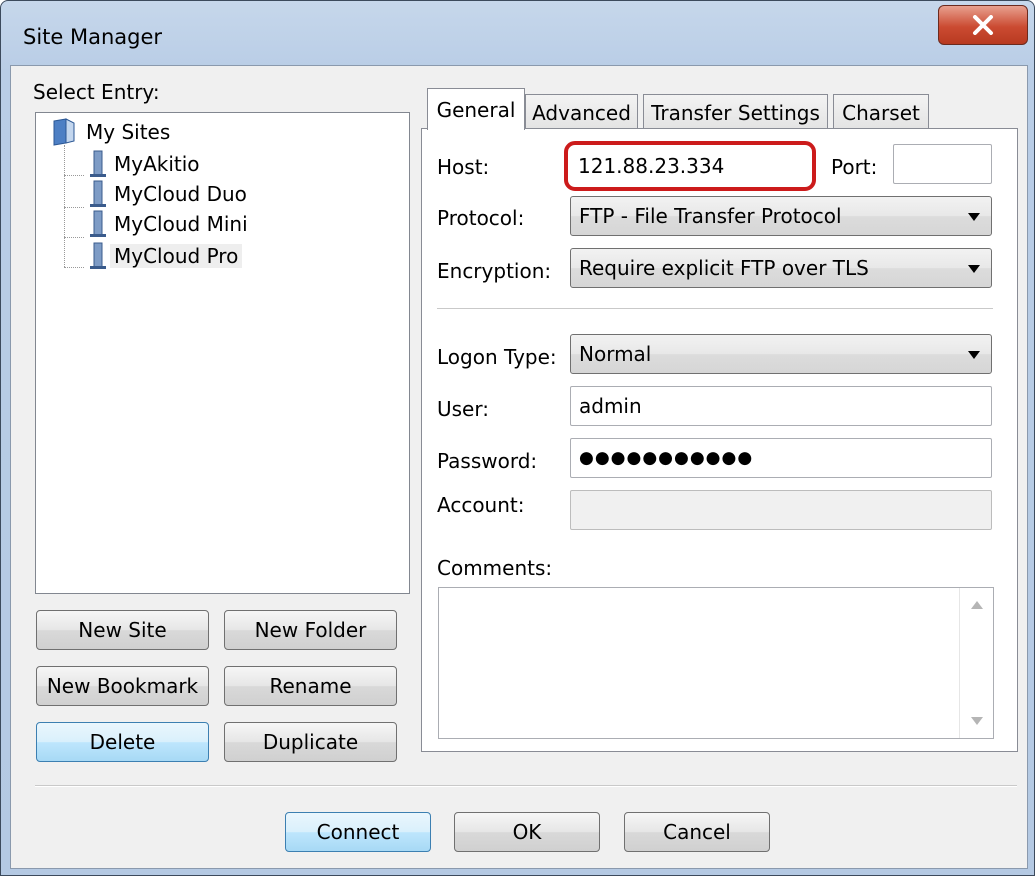  Describe the element at coordinates (157, 164) in the screenshot. I see `tree-item-label: MyAkitio` at that location.